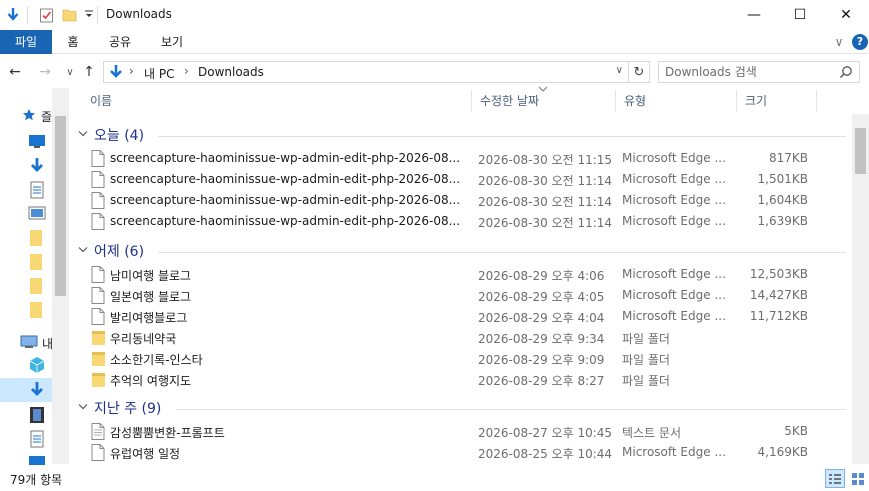 This screenshot has height=491, width=869. I want to click on tab-share: 공유, so click(120, 42).